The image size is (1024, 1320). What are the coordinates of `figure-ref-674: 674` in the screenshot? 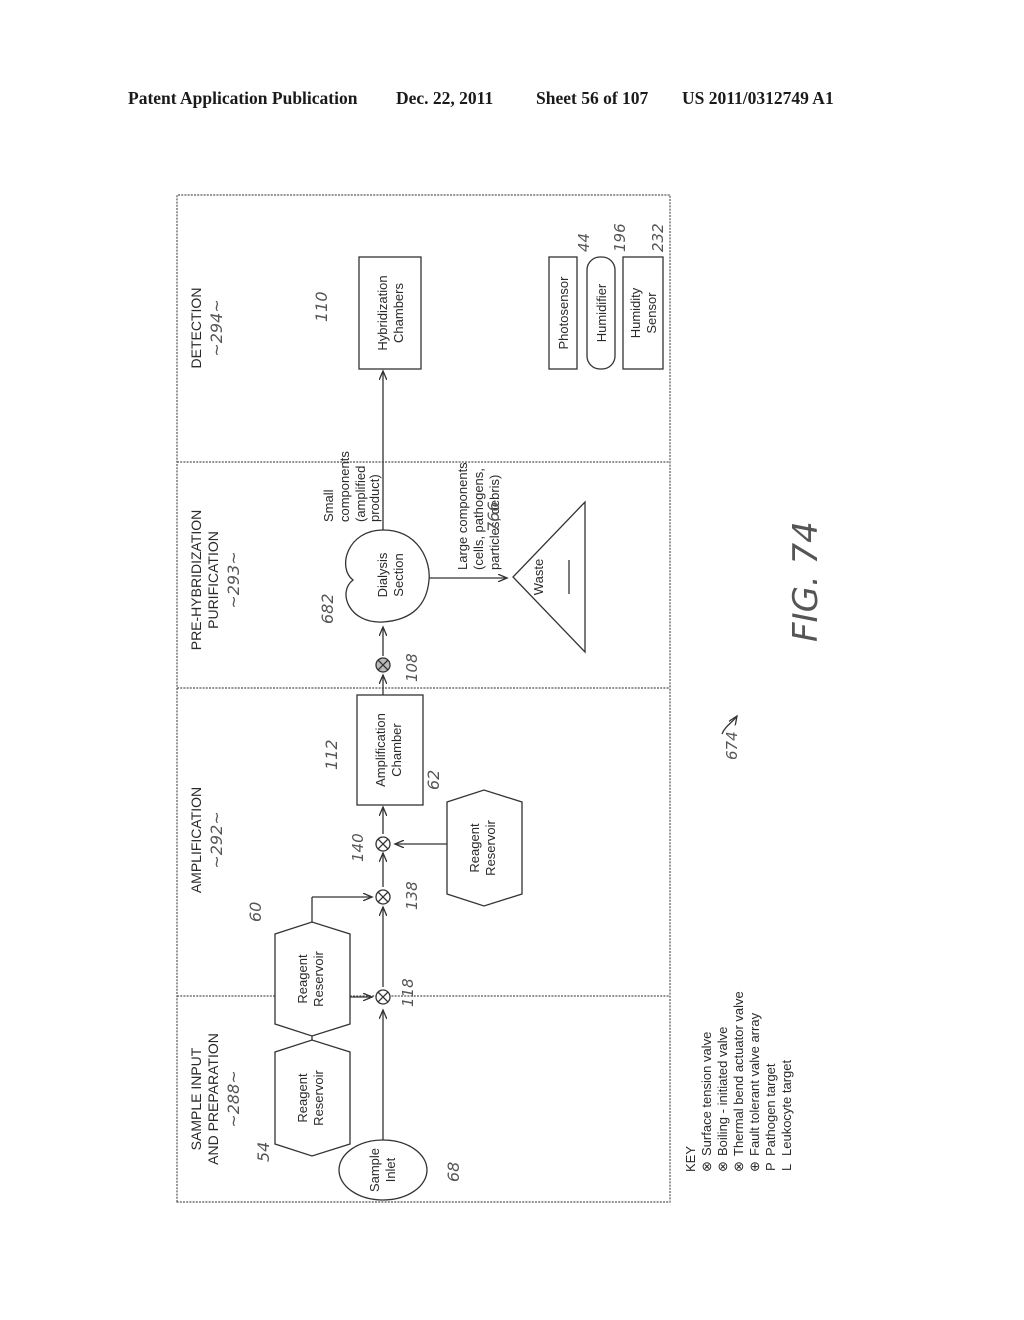 It's located at (731, 738).